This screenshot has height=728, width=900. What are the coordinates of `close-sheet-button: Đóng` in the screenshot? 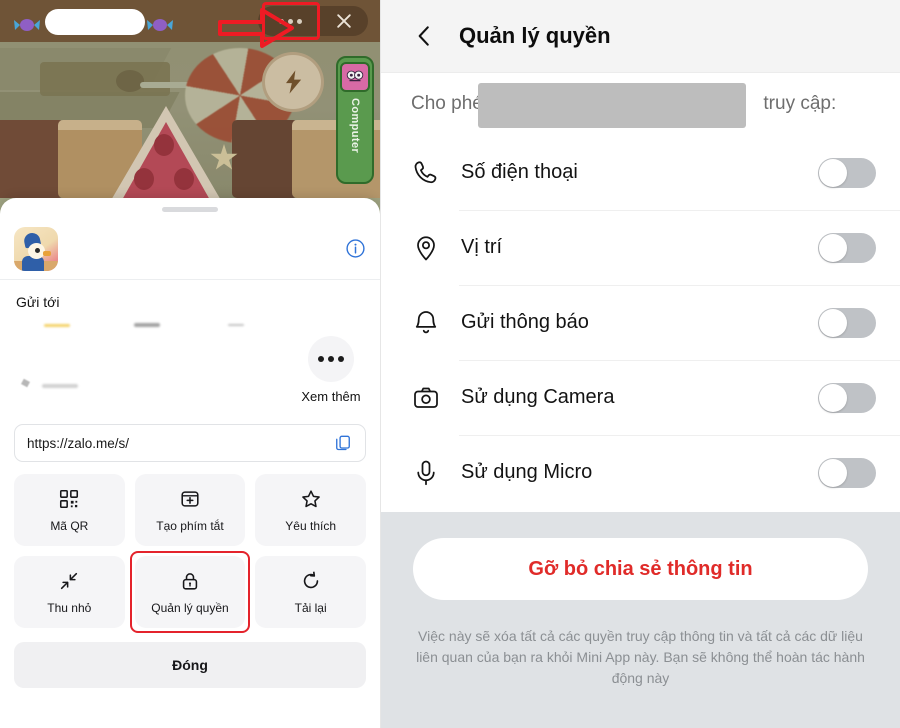 It's located at (190, 665).